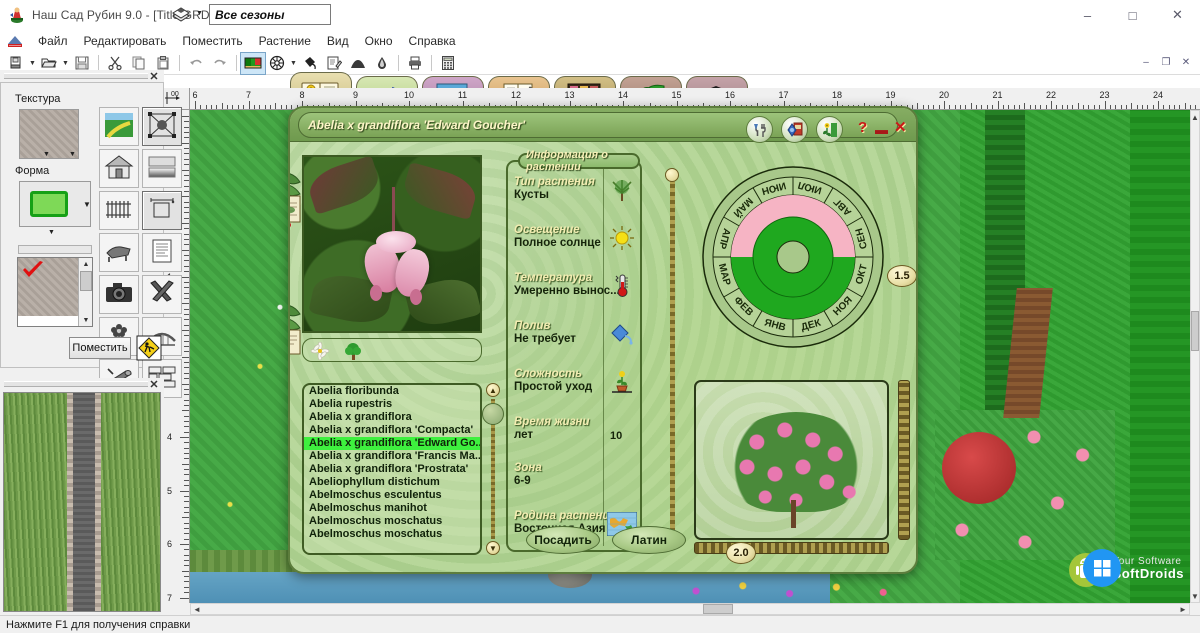  What do you see at coordinates (162, 294) in the screenshot?
I see `tool-settings-icon` at bounding box center [162, 294].